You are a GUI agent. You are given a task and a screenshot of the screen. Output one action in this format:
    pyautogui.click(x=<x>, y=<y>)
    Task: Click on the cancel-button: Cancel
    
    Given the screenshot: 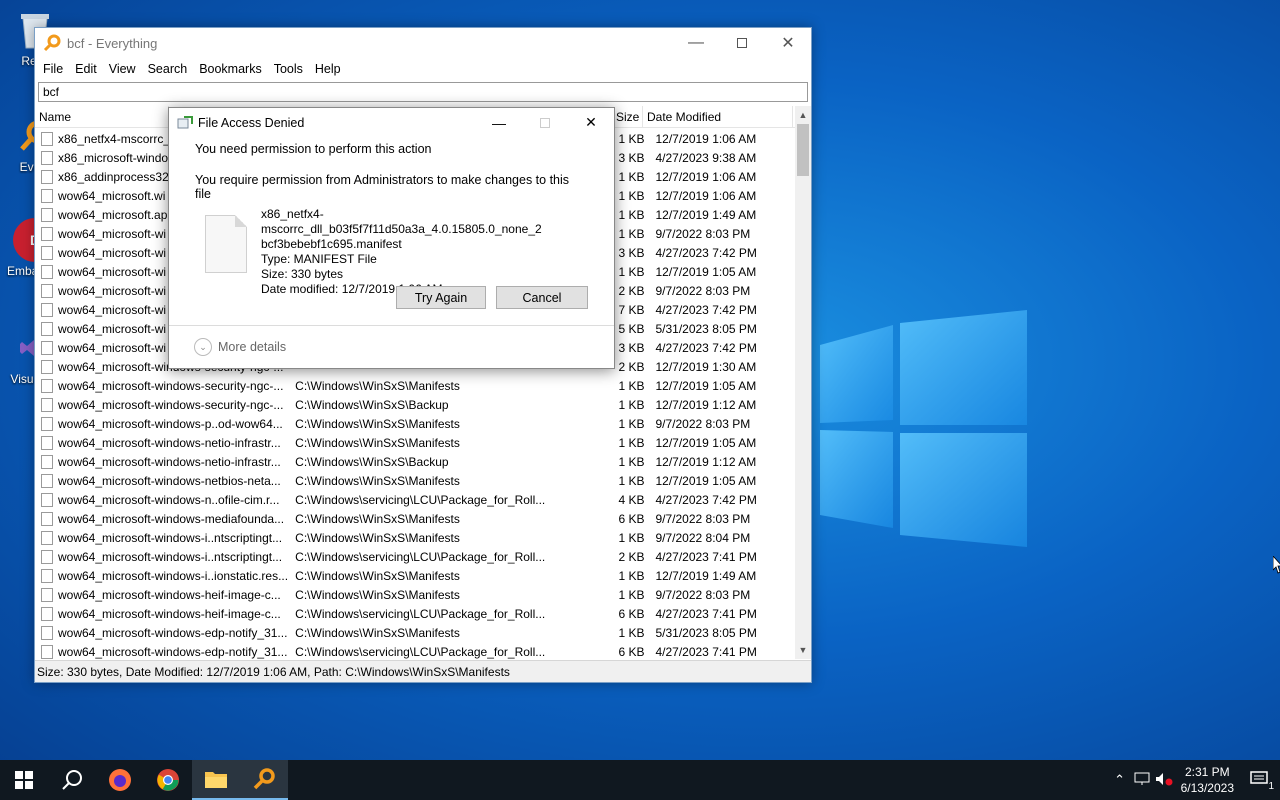 What is the action you would take?
    pyautogui.click(x=542, y=297)
    